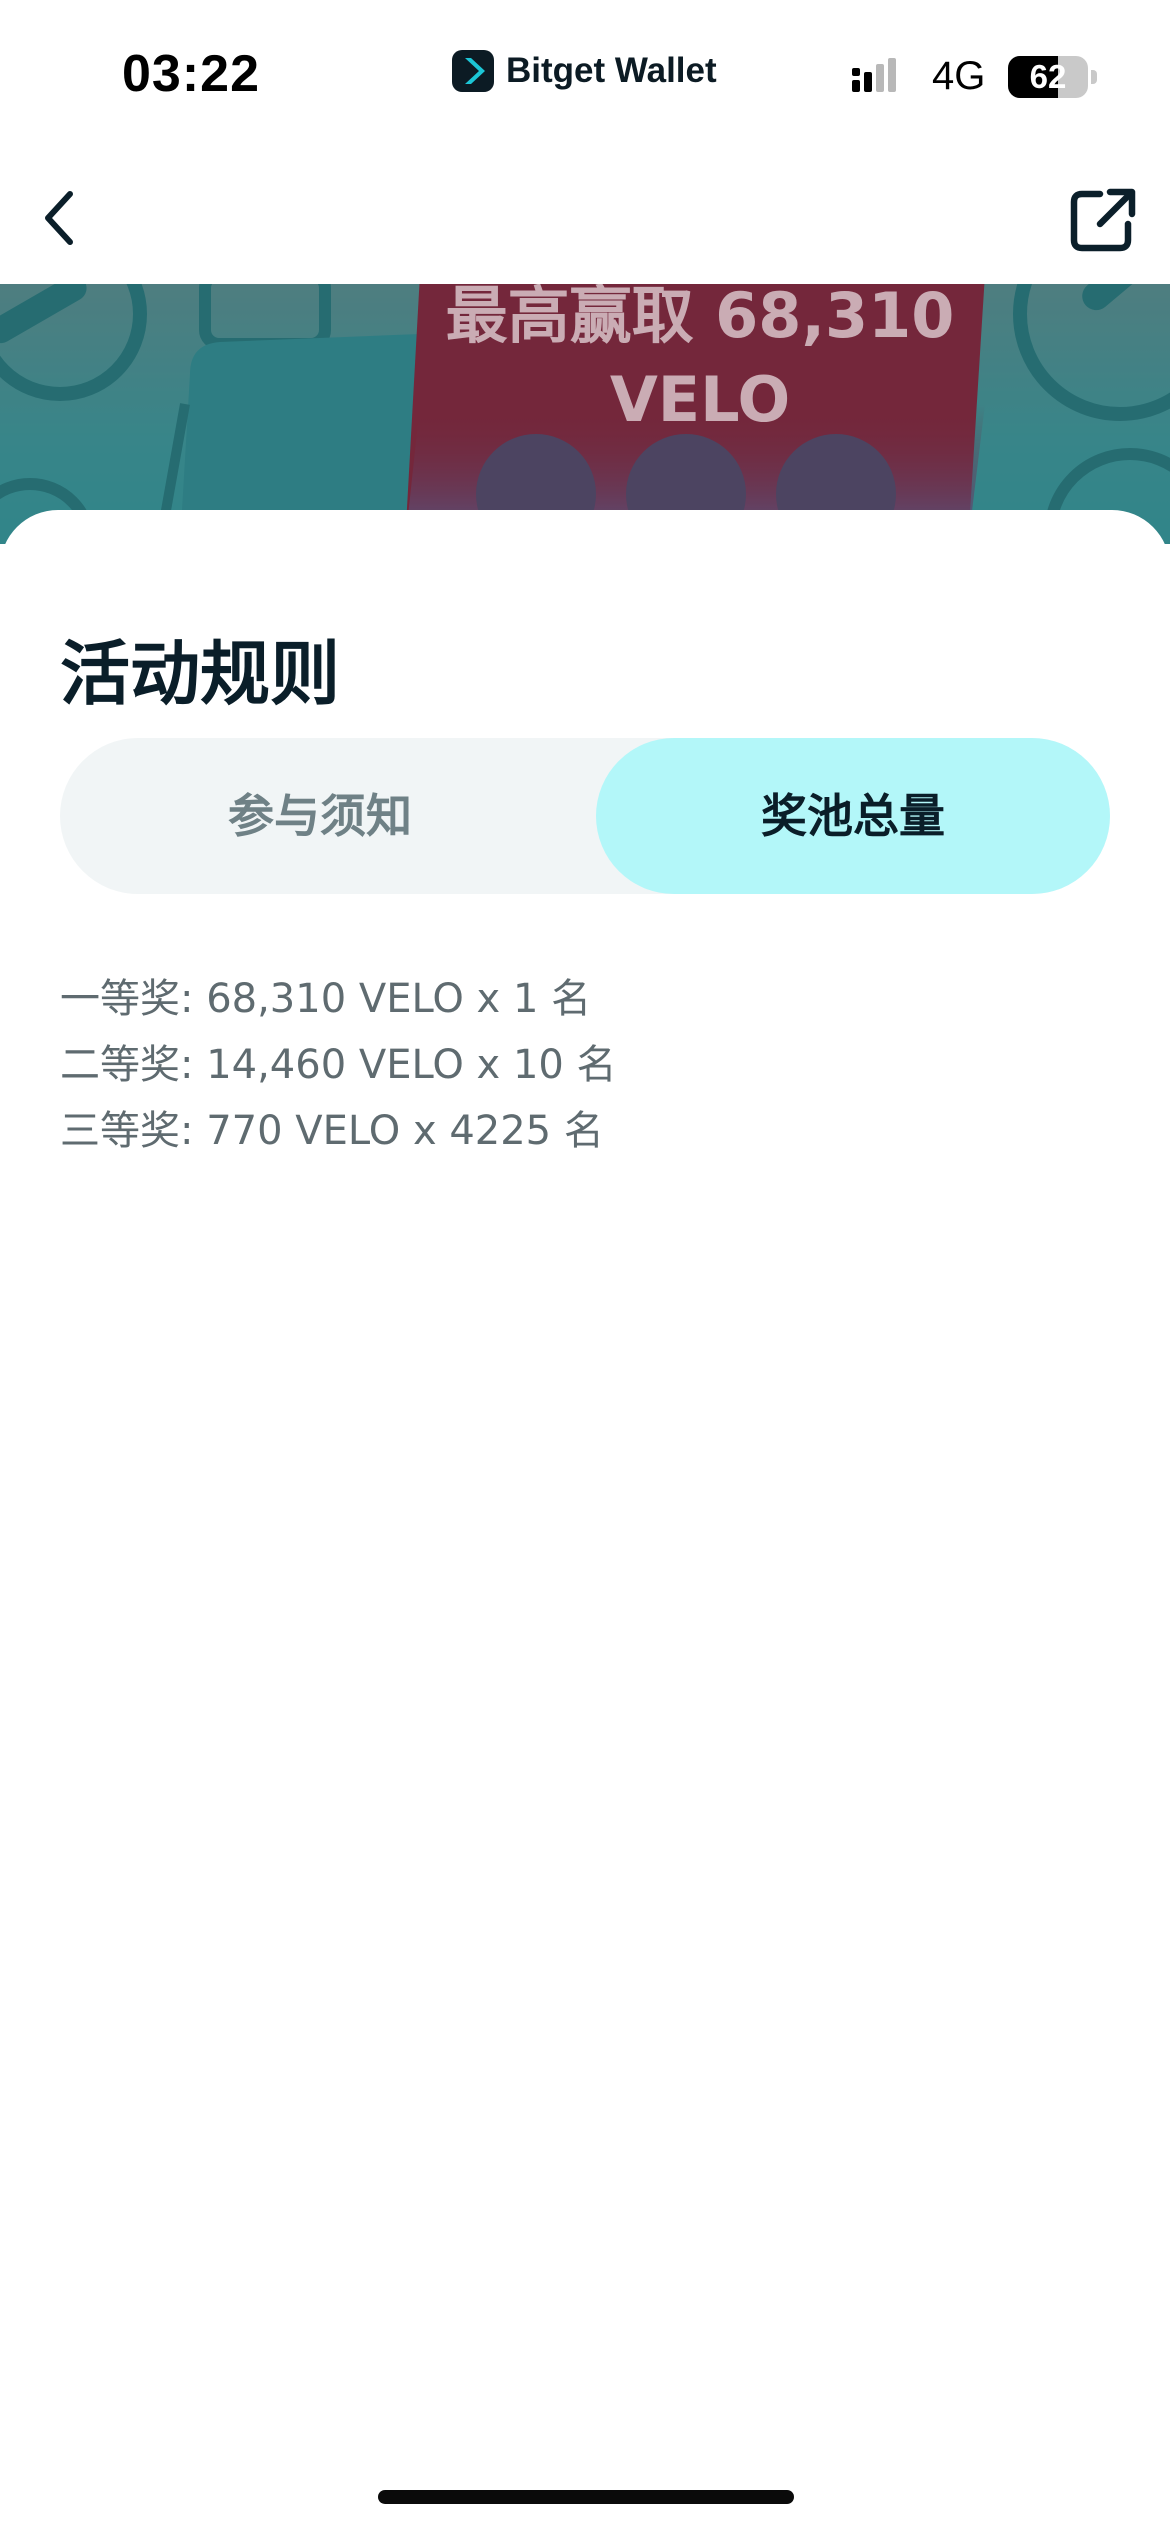 The width and height of the screenshot is (1170, 2532). What do you see at coordinates (611, 70) in the screenshot?
I see `app-name: Bitget Wallet` at bounding box center [611, 70].